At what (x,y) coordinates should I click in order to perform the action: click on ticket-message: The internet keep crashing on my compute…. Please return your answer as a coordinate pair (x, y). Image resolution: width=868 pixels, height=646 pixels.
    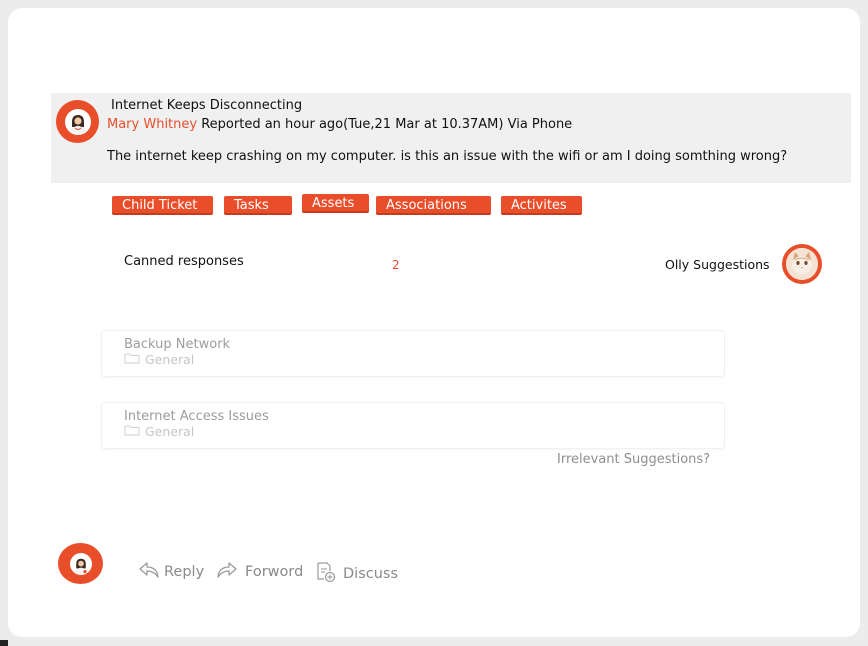
    Looking at the image, I should click on (447, 156).